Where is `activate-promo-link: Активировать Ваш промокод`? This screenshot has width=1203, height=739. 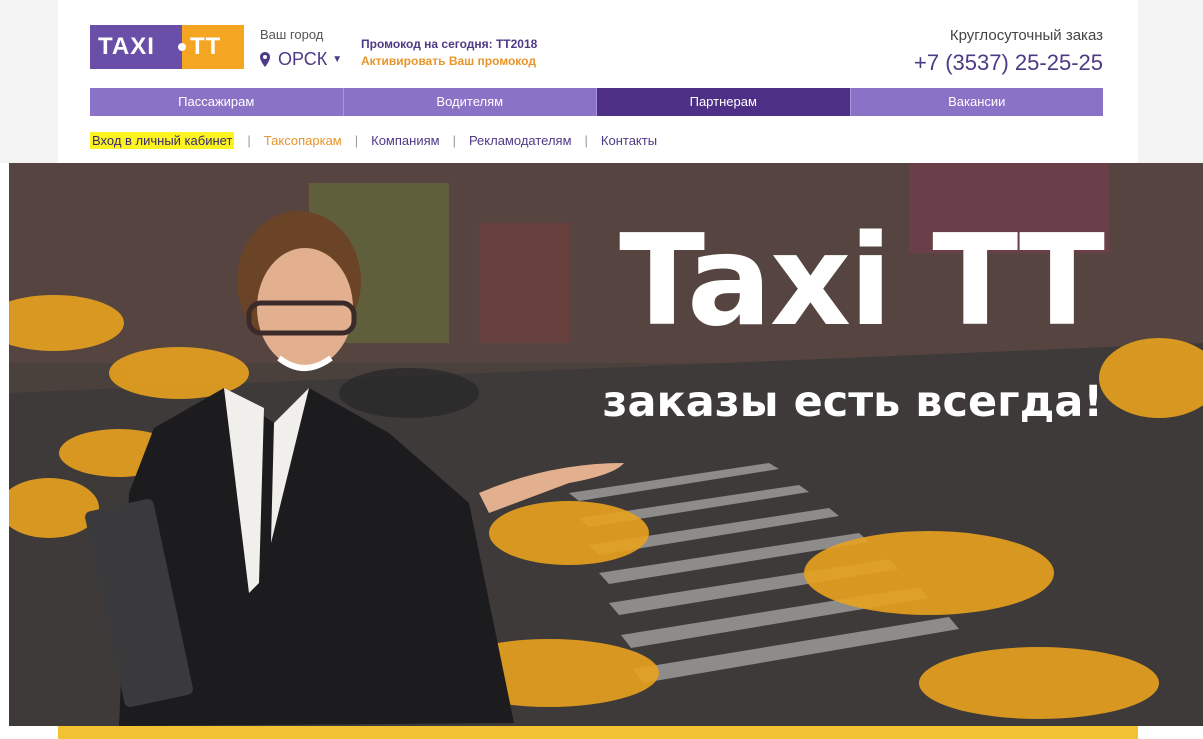
activate-promo-link: Активировать Ваш промокод is located at coordinates (448, 61).